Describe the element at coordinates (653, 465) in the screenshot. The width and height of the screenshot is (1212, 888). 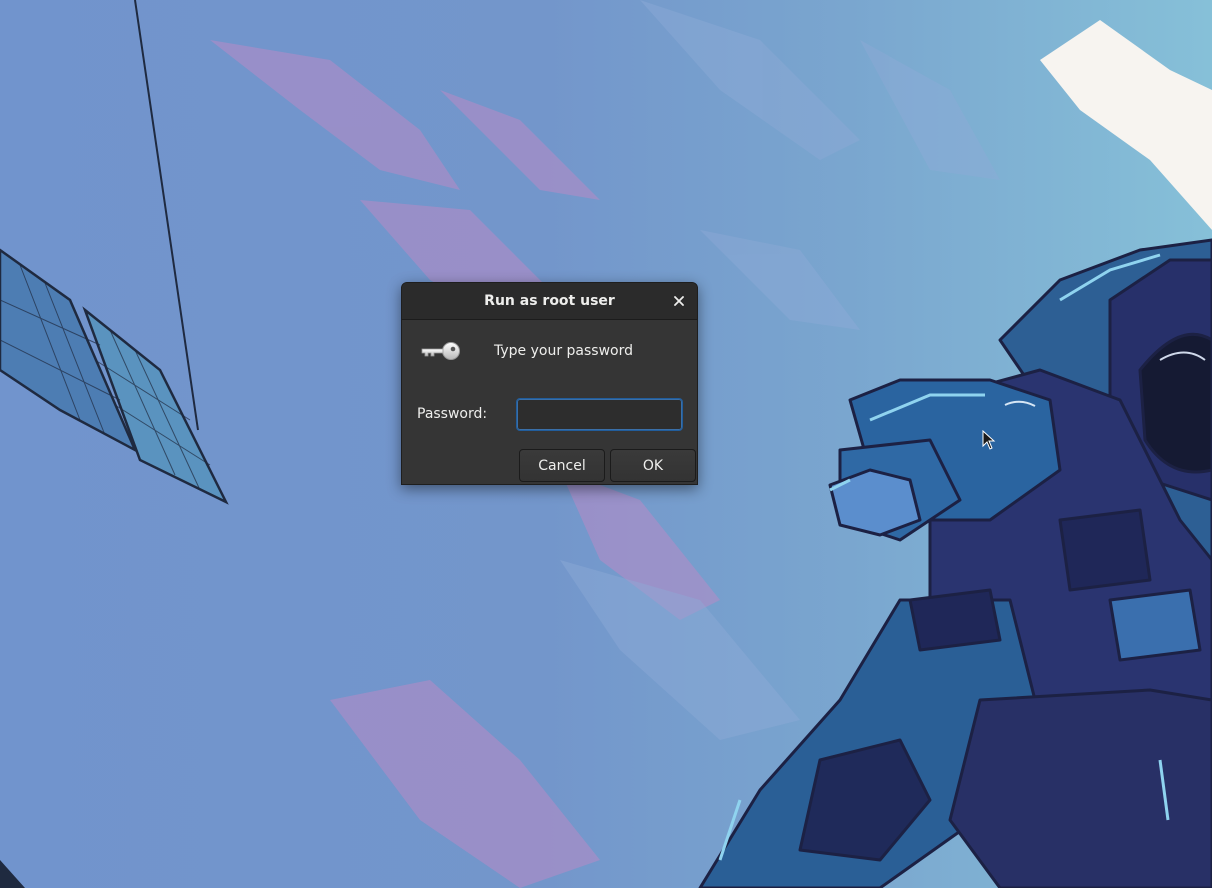
I see `ok-button: OK` at that location.